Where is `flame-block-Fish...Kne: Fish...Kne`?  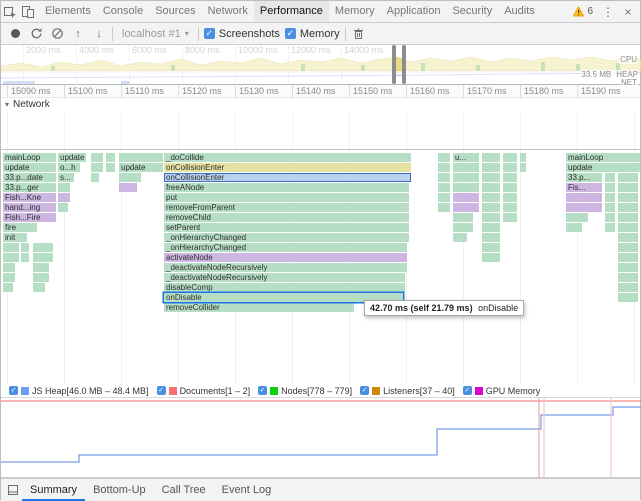 flame-block-Fish...Kne: Fish...Kne is located at coordinates (29, 197).